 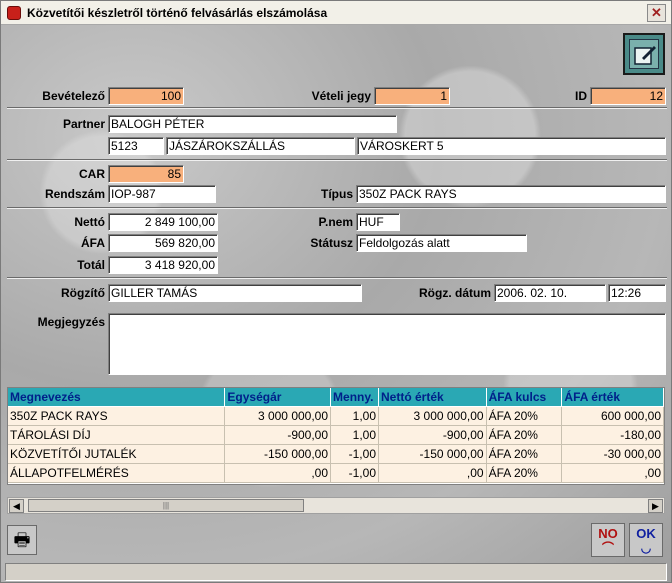 What do you see at coordinates (73, 96) in the screenshot?
I see `bevetelezo-label: Bevételező` at bounding box center [73, 96].